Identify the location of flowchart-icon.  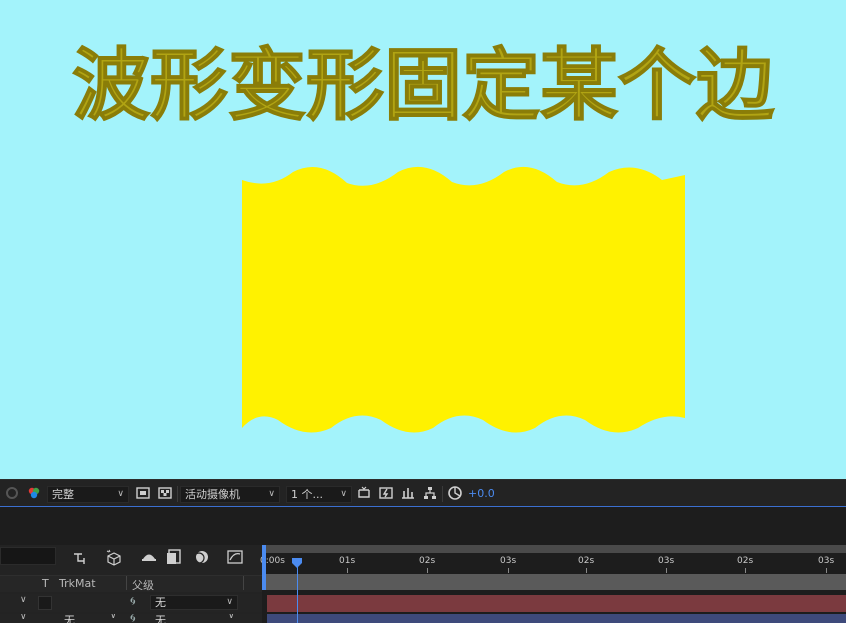
(430, 493).